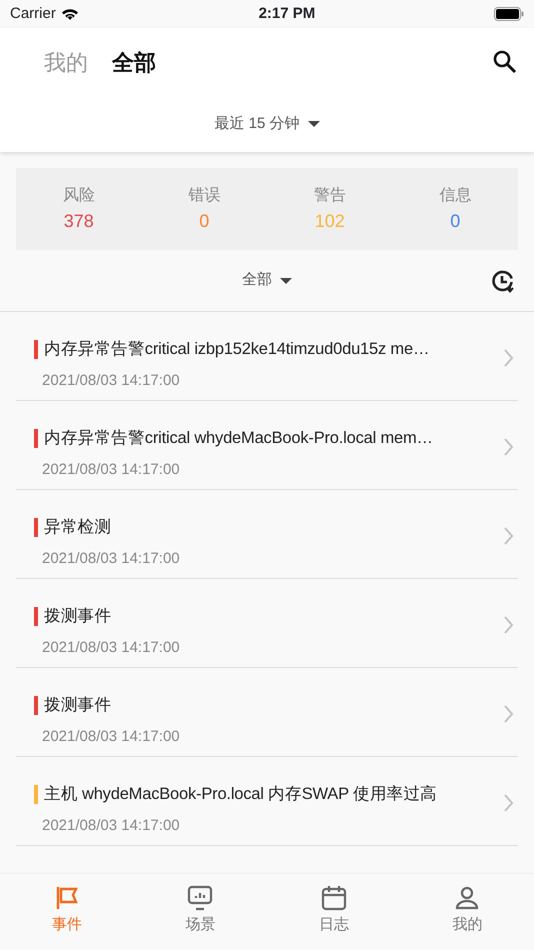 The width and height of the screenshot is (534, 950). Describe the element at coordinates (267, 534) in the screenshot. I see `event-row: 异常检测 2021/08/03 14:17:00` at that location.